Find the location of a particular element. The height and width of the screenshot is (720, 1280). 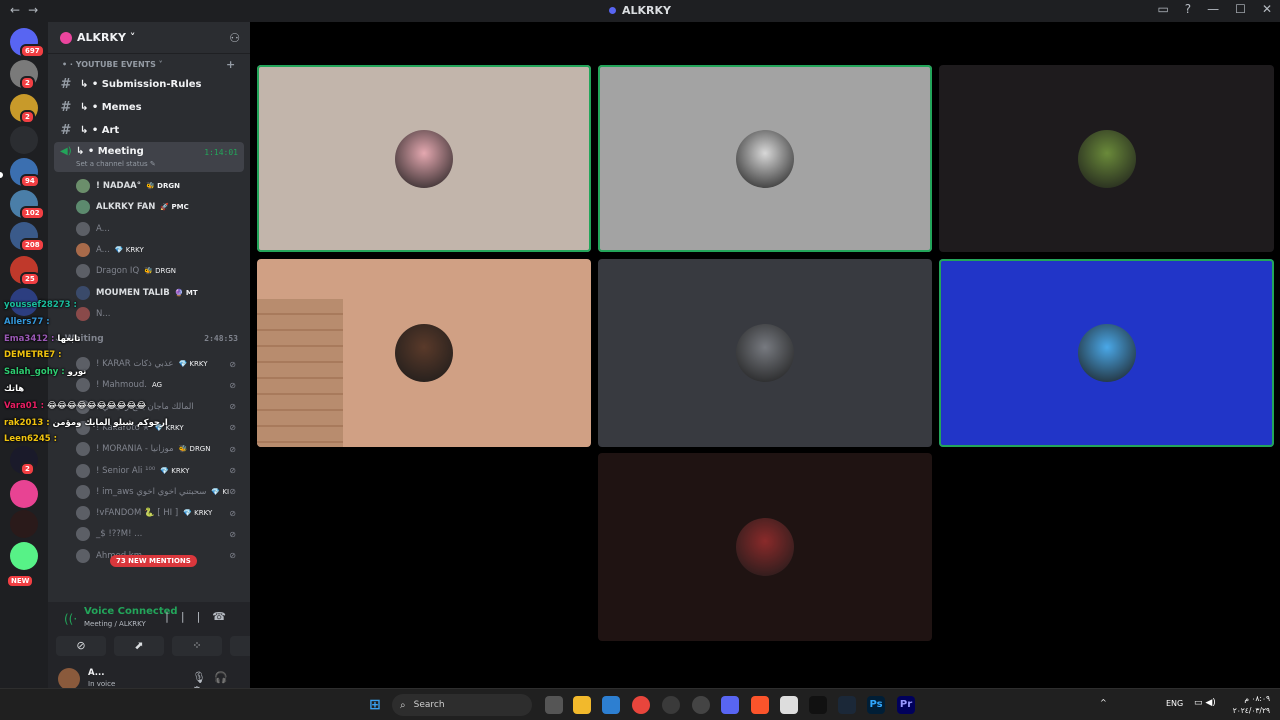

voice-member: Dragon IQ 🐝 DRGN is located at coordinates (159, 271).